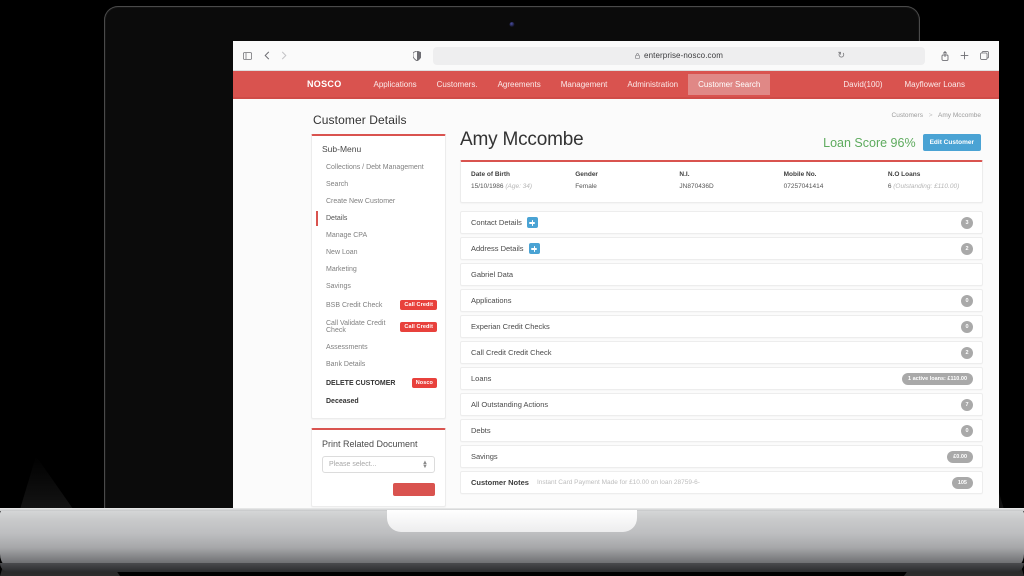 The width and height of the screenshot is (1024, 576). What do you see at coordinates (722, 187) in the screenshot?
I see `stat-value: JN870436D` at bounding box center [722, 187].